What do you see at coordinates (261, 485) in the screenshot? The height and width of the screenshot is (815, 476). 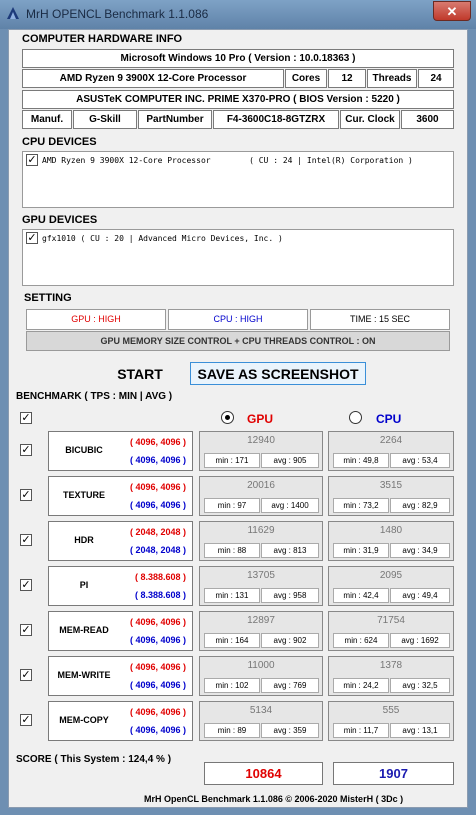 I see `gpu-tps: 20016` at bounding box center [261, 485].